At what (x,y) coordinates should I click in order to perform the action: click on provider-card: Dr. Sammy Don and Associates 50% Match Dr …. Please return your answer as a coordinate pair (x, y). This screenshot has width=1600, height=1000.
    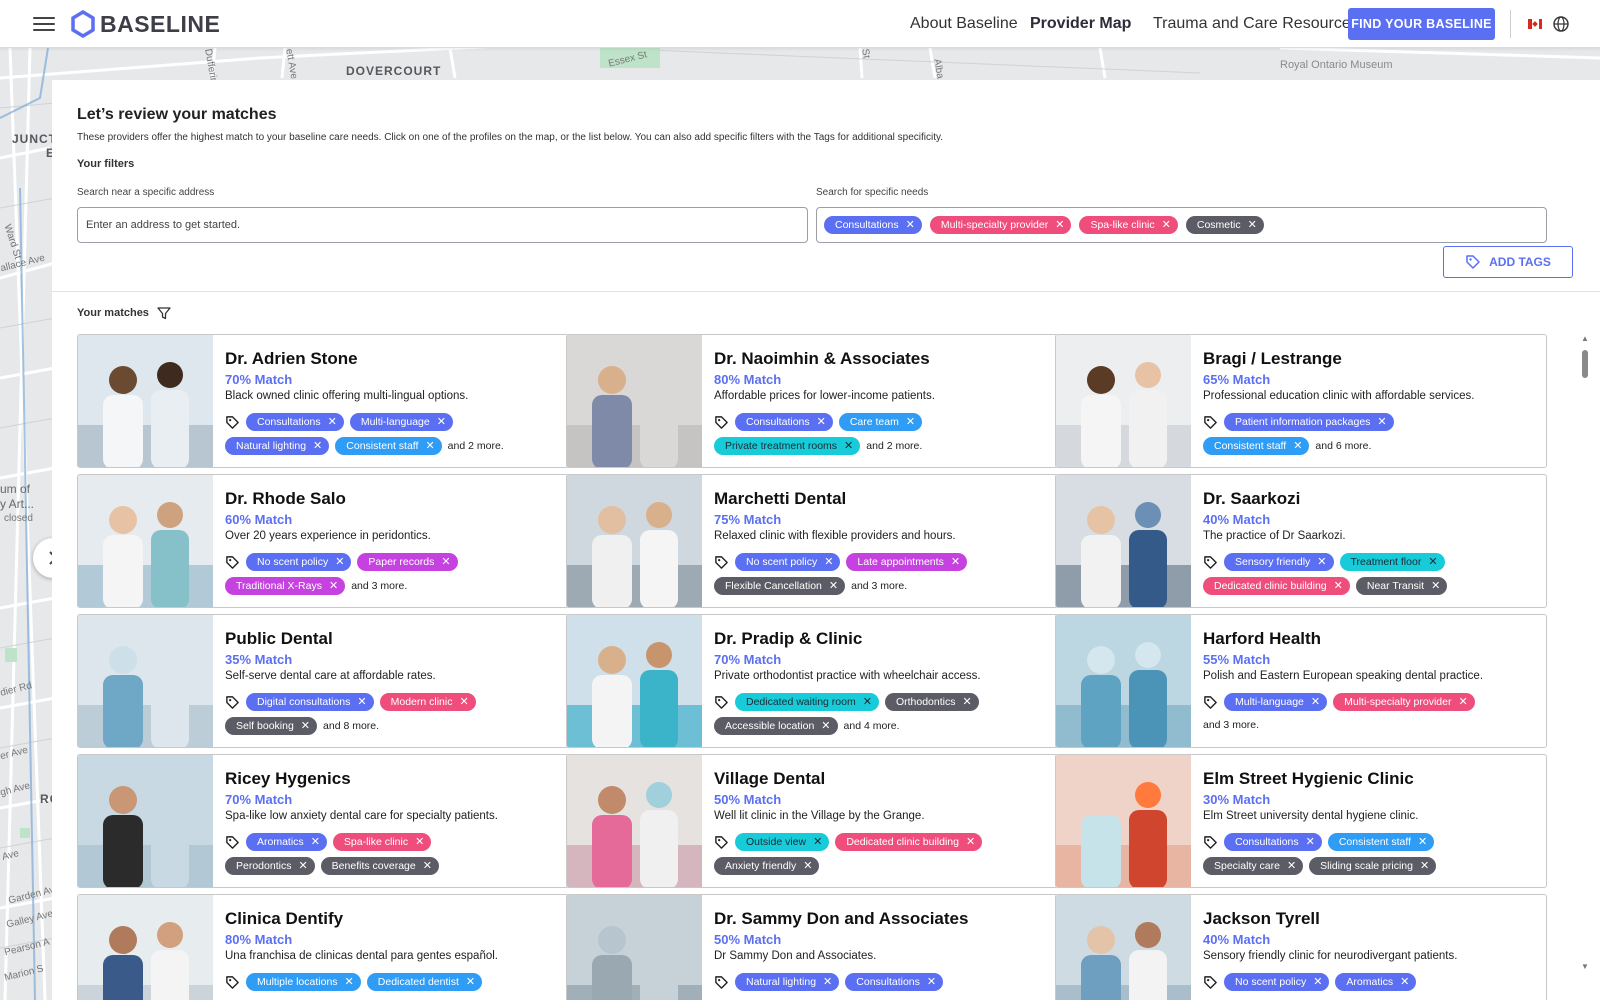
    Looking at the image, I should click on (812, 947).